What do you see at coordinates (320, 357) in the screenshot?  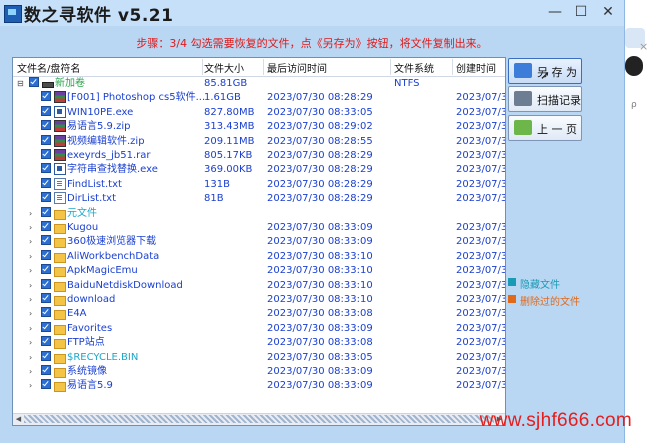 I see `cell-accessed: 2023/07/30 08:33:05` at bounding box center [320, 357].